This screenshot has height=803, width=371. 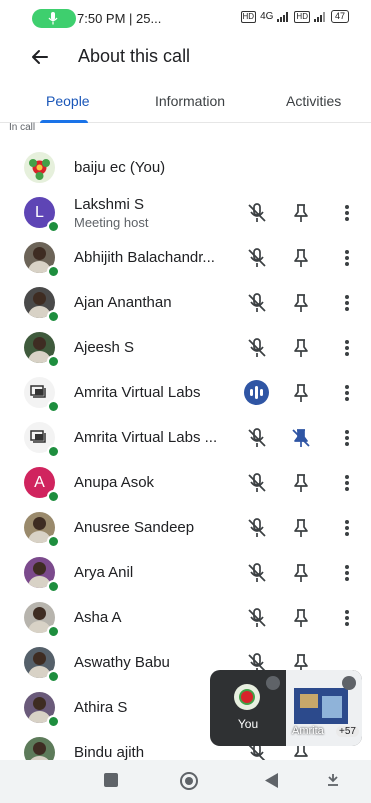 I want to click on tab-activities: Activities, so click(x=313, y=101).